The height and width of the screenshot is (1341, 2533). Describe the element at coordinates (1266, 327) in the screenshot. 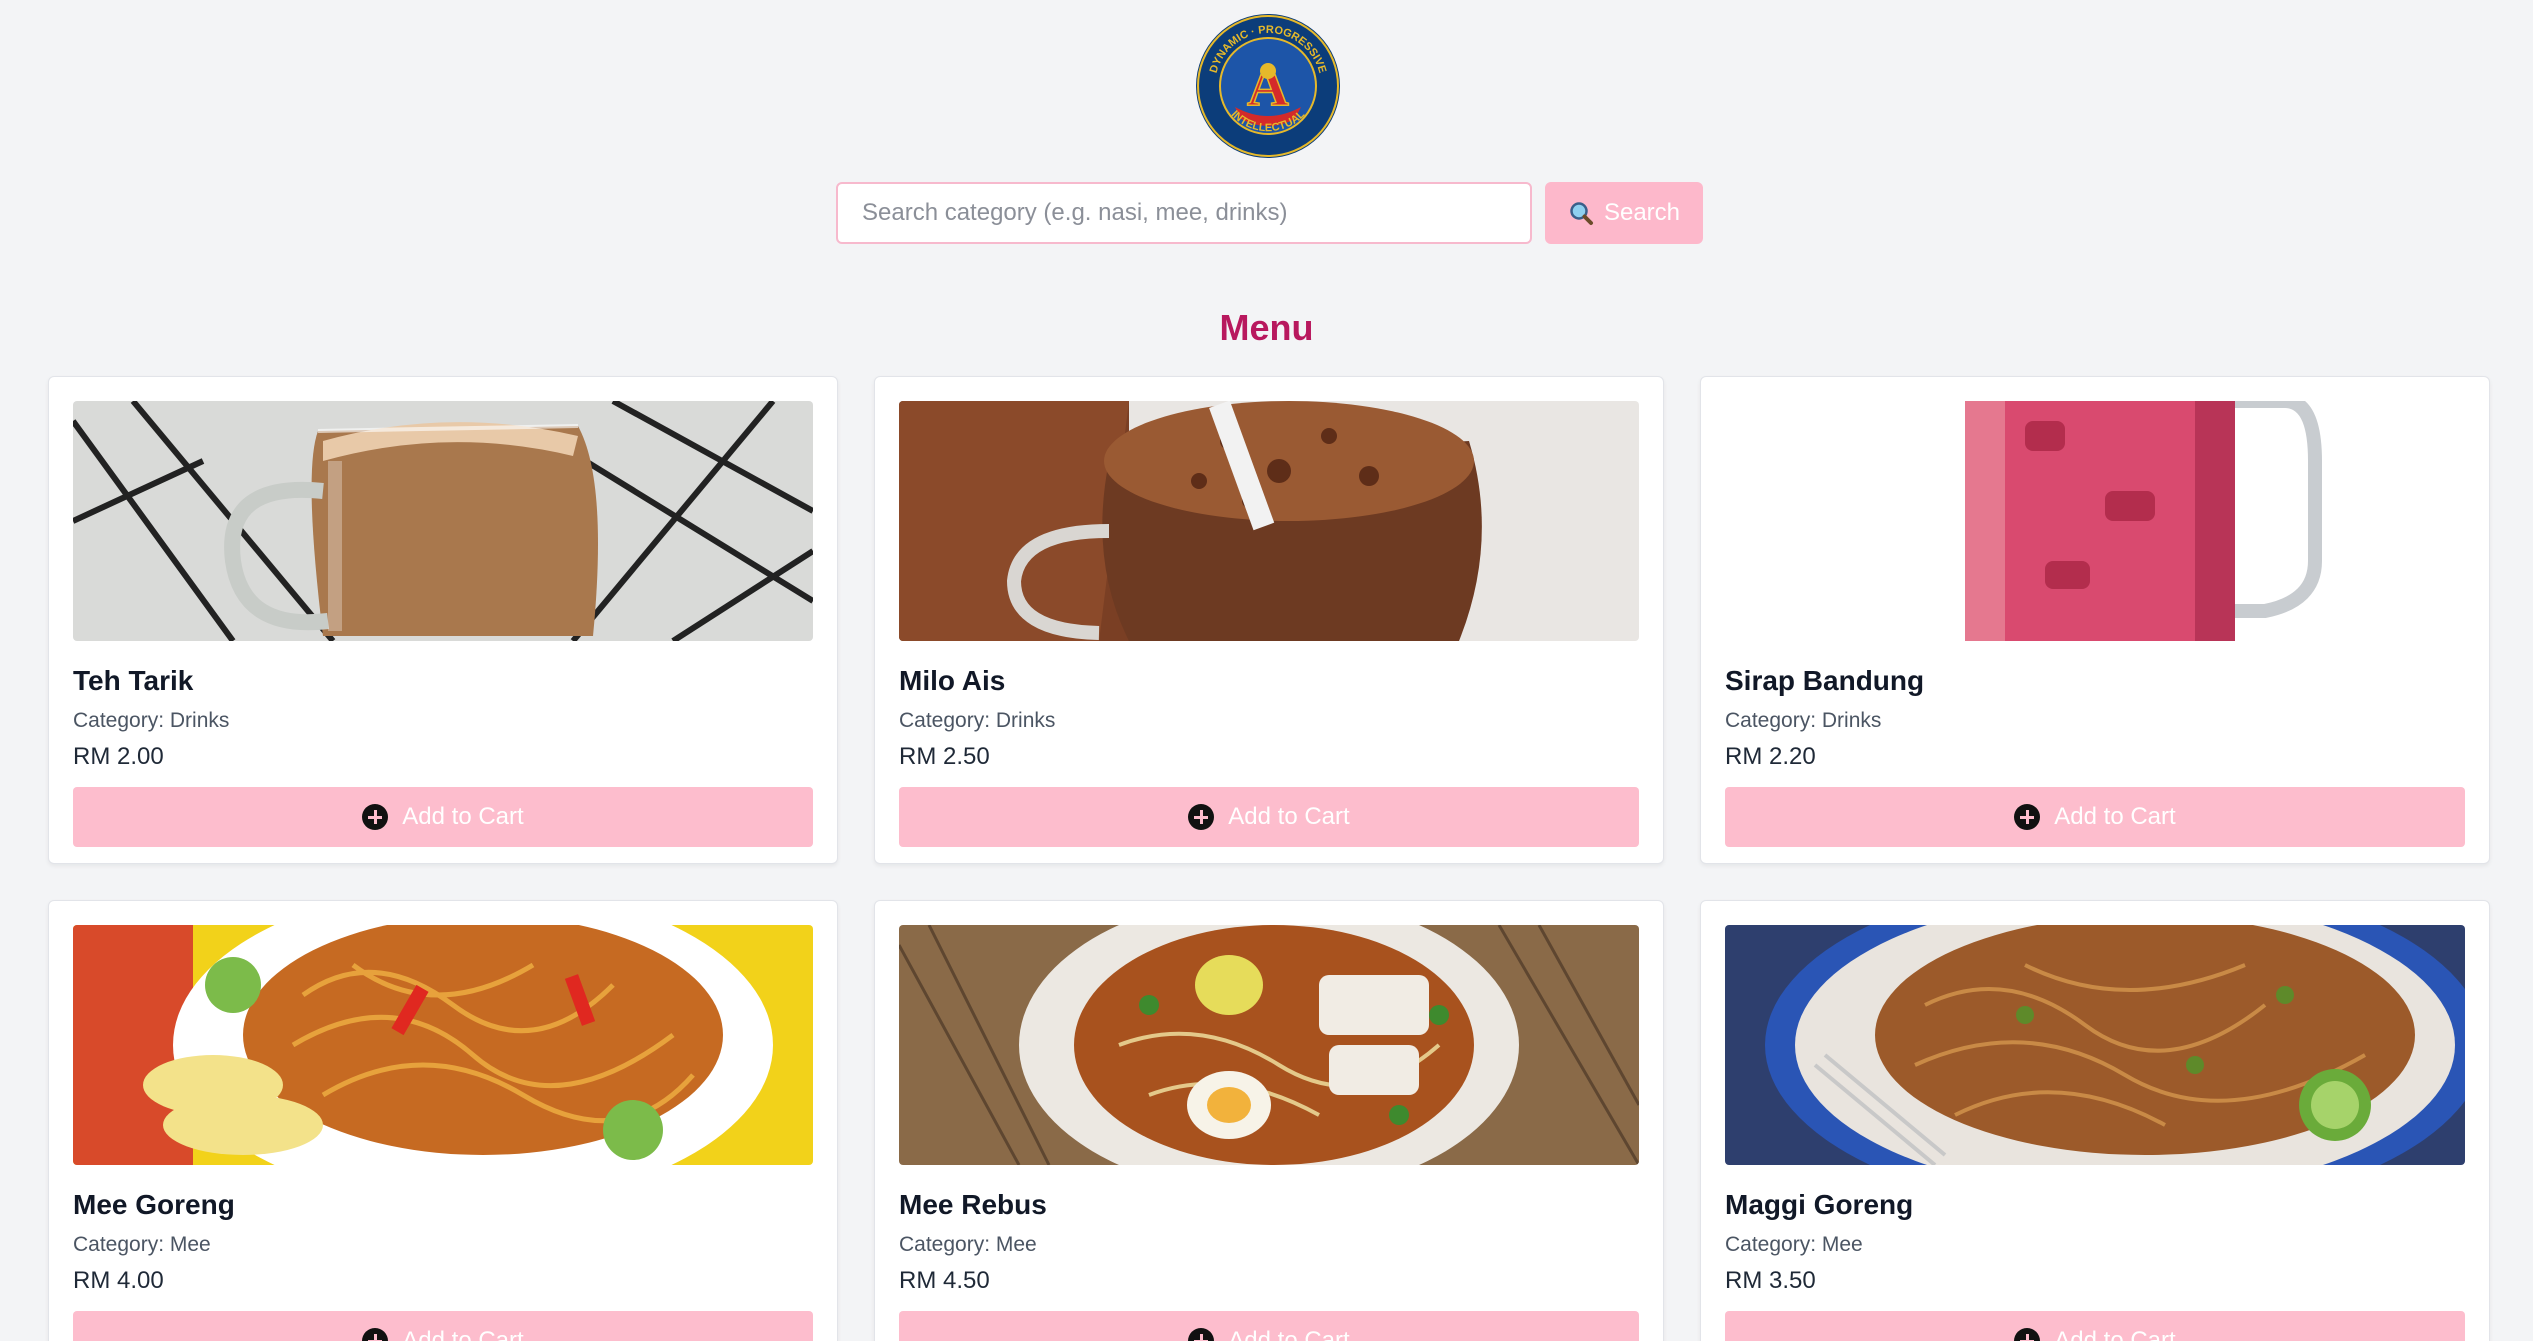

I see `menu-title: Menu` at that location.